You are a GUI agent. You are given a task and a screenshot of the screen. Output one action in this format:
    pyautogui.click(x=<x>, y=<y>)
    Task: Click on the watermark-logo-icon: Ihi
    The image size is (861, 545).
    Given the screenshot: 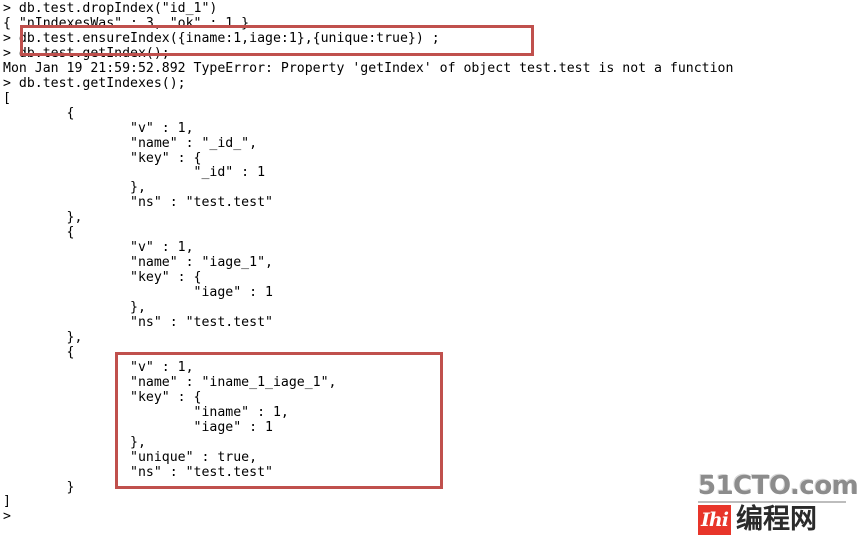 What is the action you would take?
    pyautogui.click(x=714, y=520)
    